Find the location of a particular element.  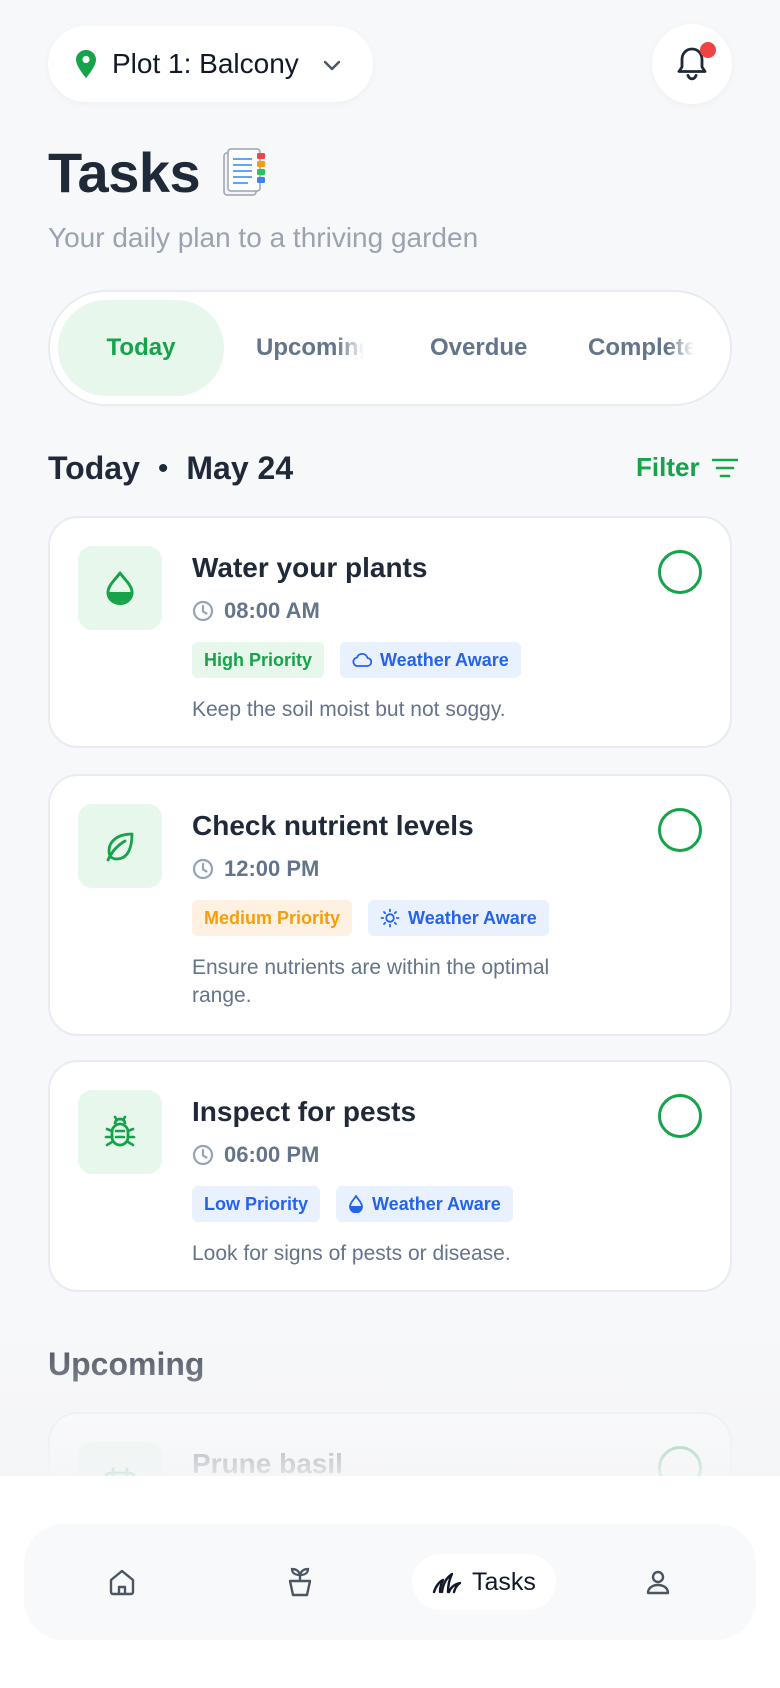

task-time-text: 08:00 AM is located at coordinates (272, 610).